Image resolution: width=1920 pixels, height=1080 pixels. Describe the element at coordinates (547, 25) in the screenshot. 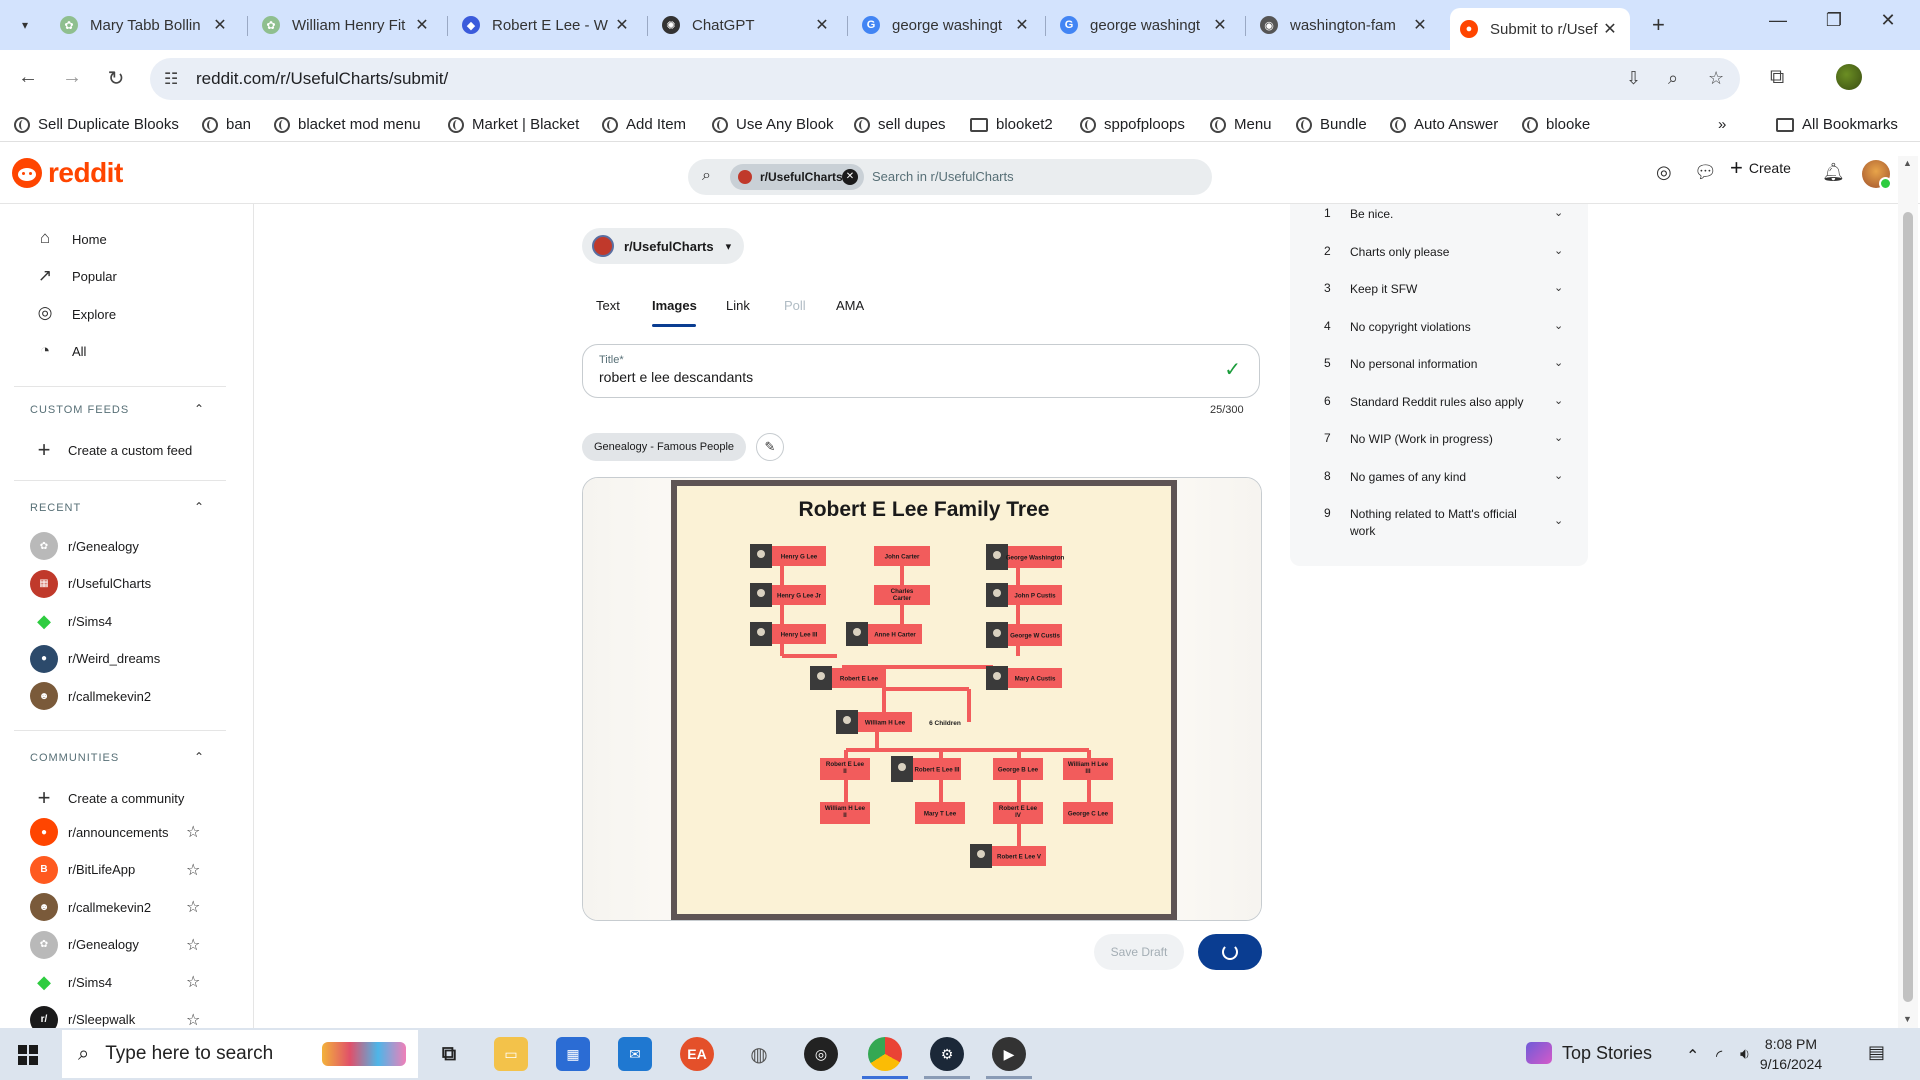

I see `browser-tab: ◆ Robert E Lee - W ✕` at that location.